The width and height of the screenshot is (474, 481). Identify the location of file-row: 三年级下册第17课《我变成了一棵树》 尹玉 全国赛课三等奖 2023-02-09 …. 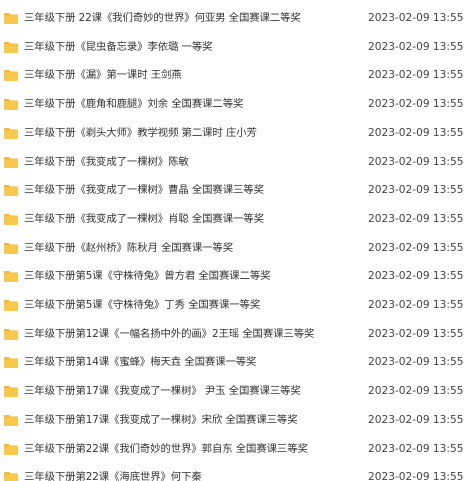
(237, 392).